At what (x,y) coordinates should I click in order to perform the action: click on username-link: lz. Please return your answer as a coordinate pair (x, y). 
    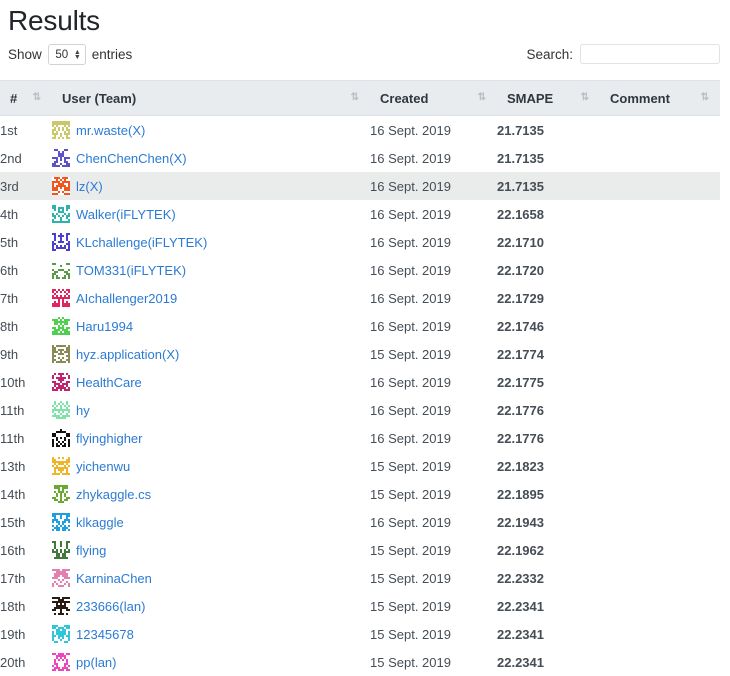
    Looking at the image, I should click on (80, 186).